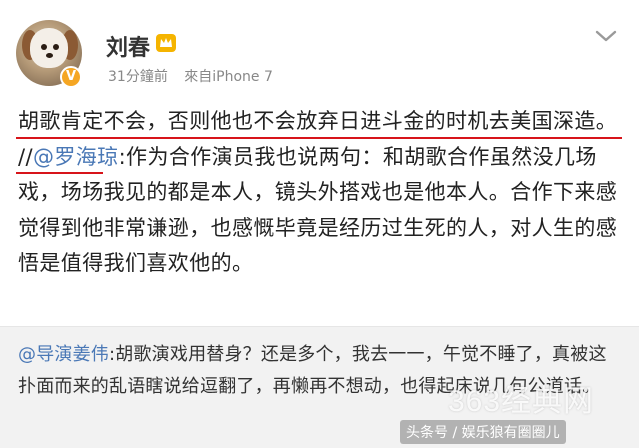  I want to click on watermark: 363经典网, so click(521, 401).